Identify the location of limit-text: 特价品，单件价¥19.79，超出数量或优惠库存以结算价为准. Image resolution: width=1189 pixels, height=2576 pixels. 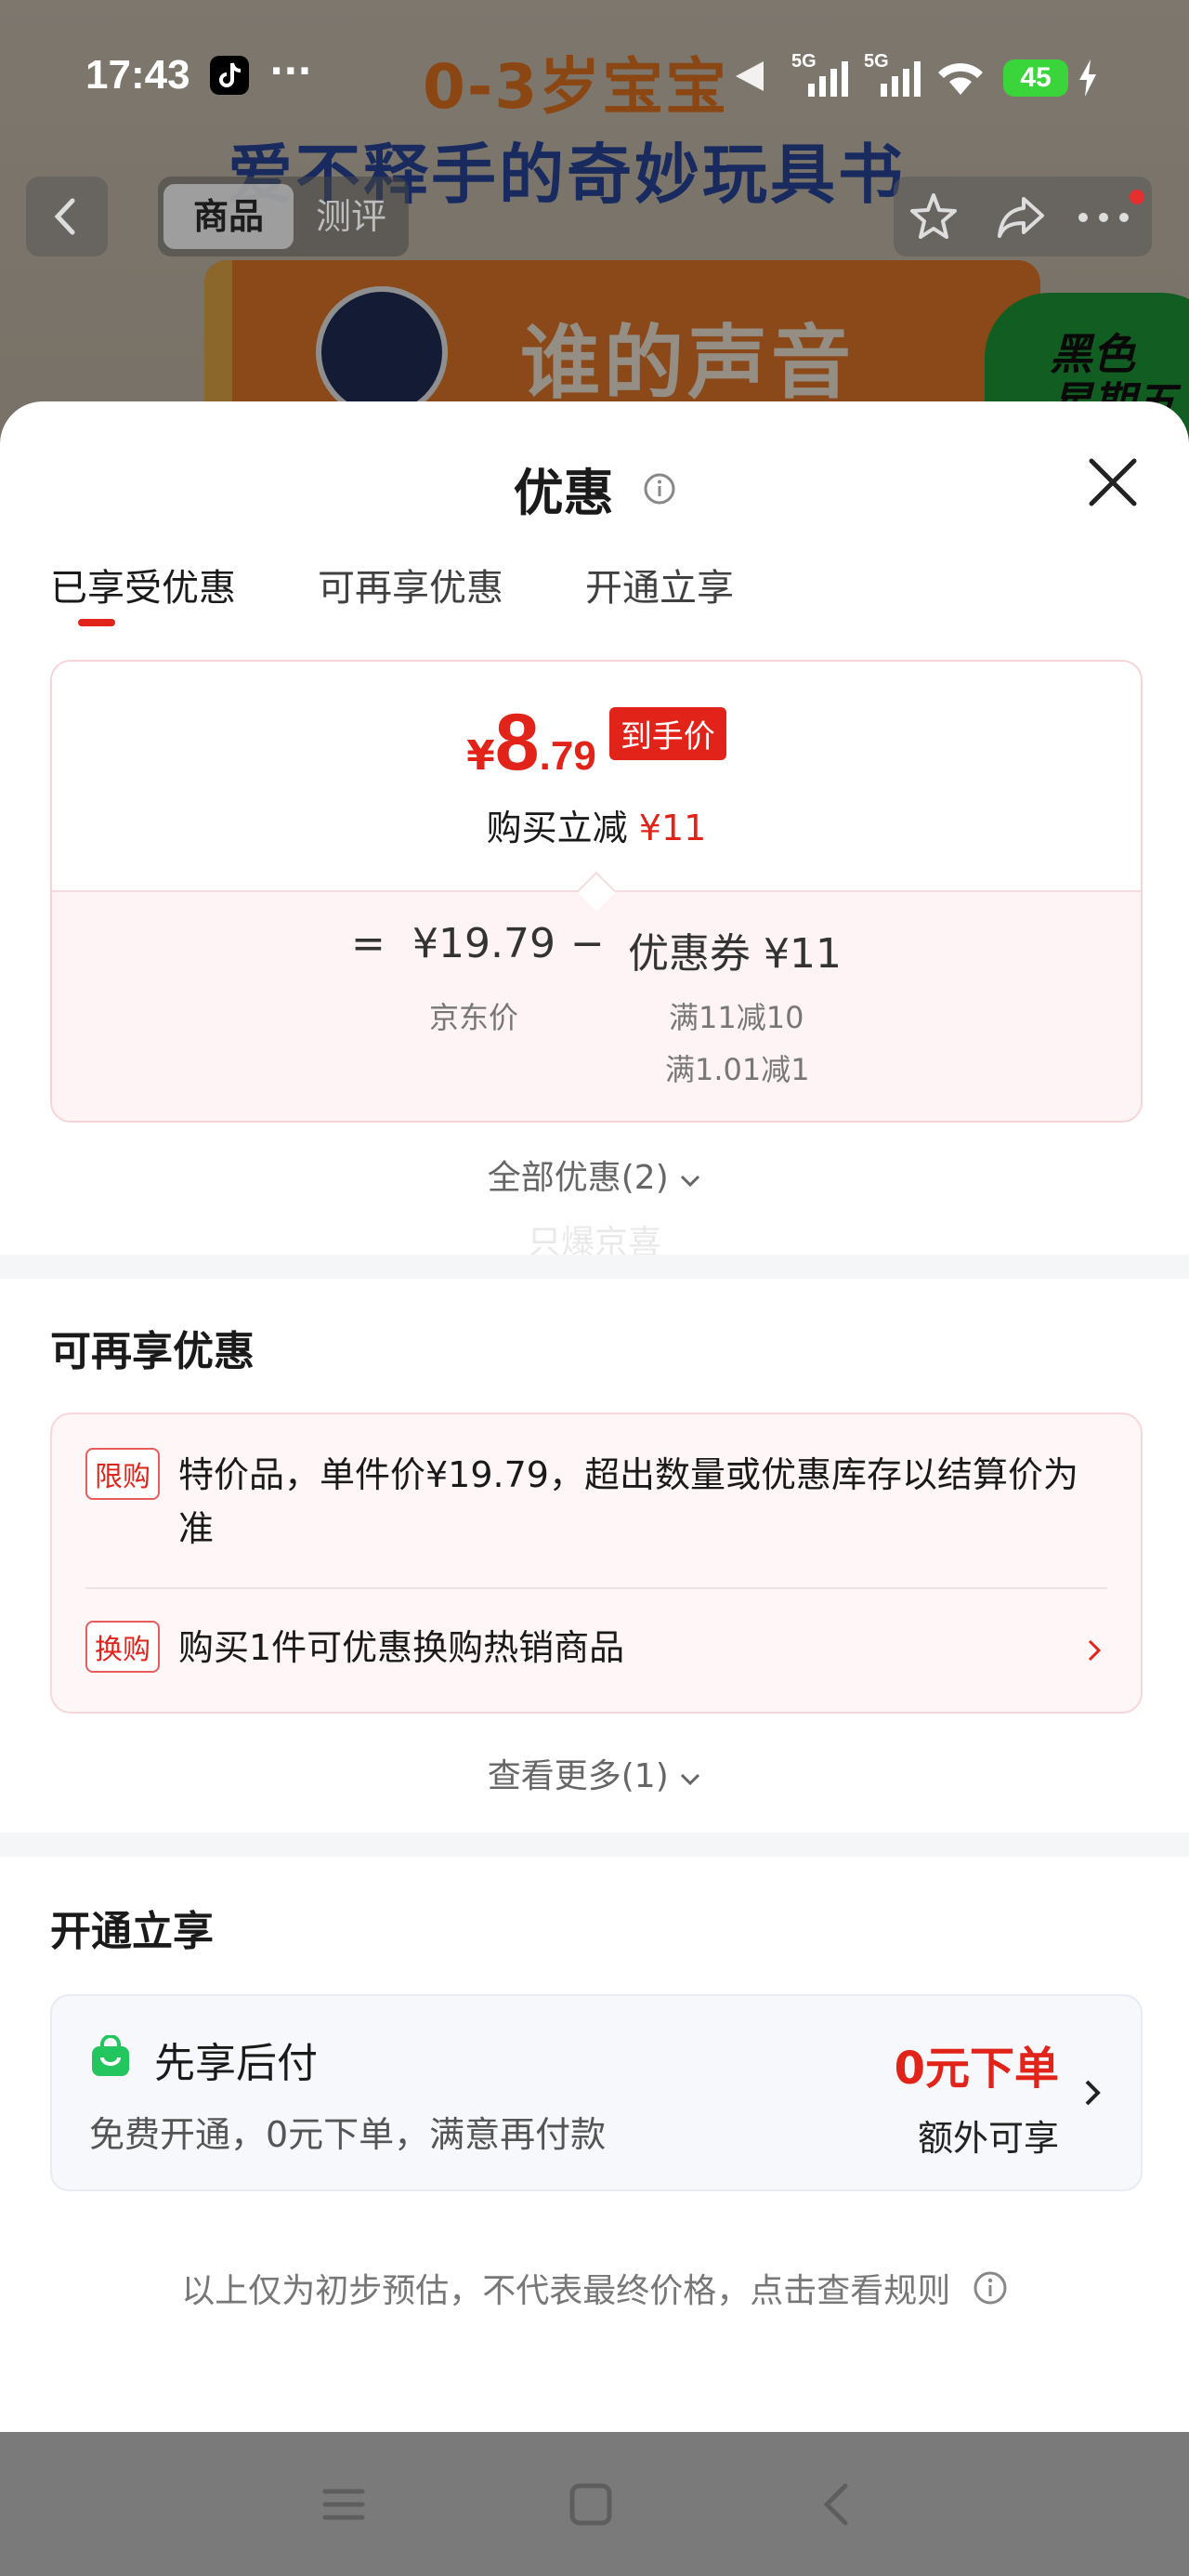
(628, 1501).